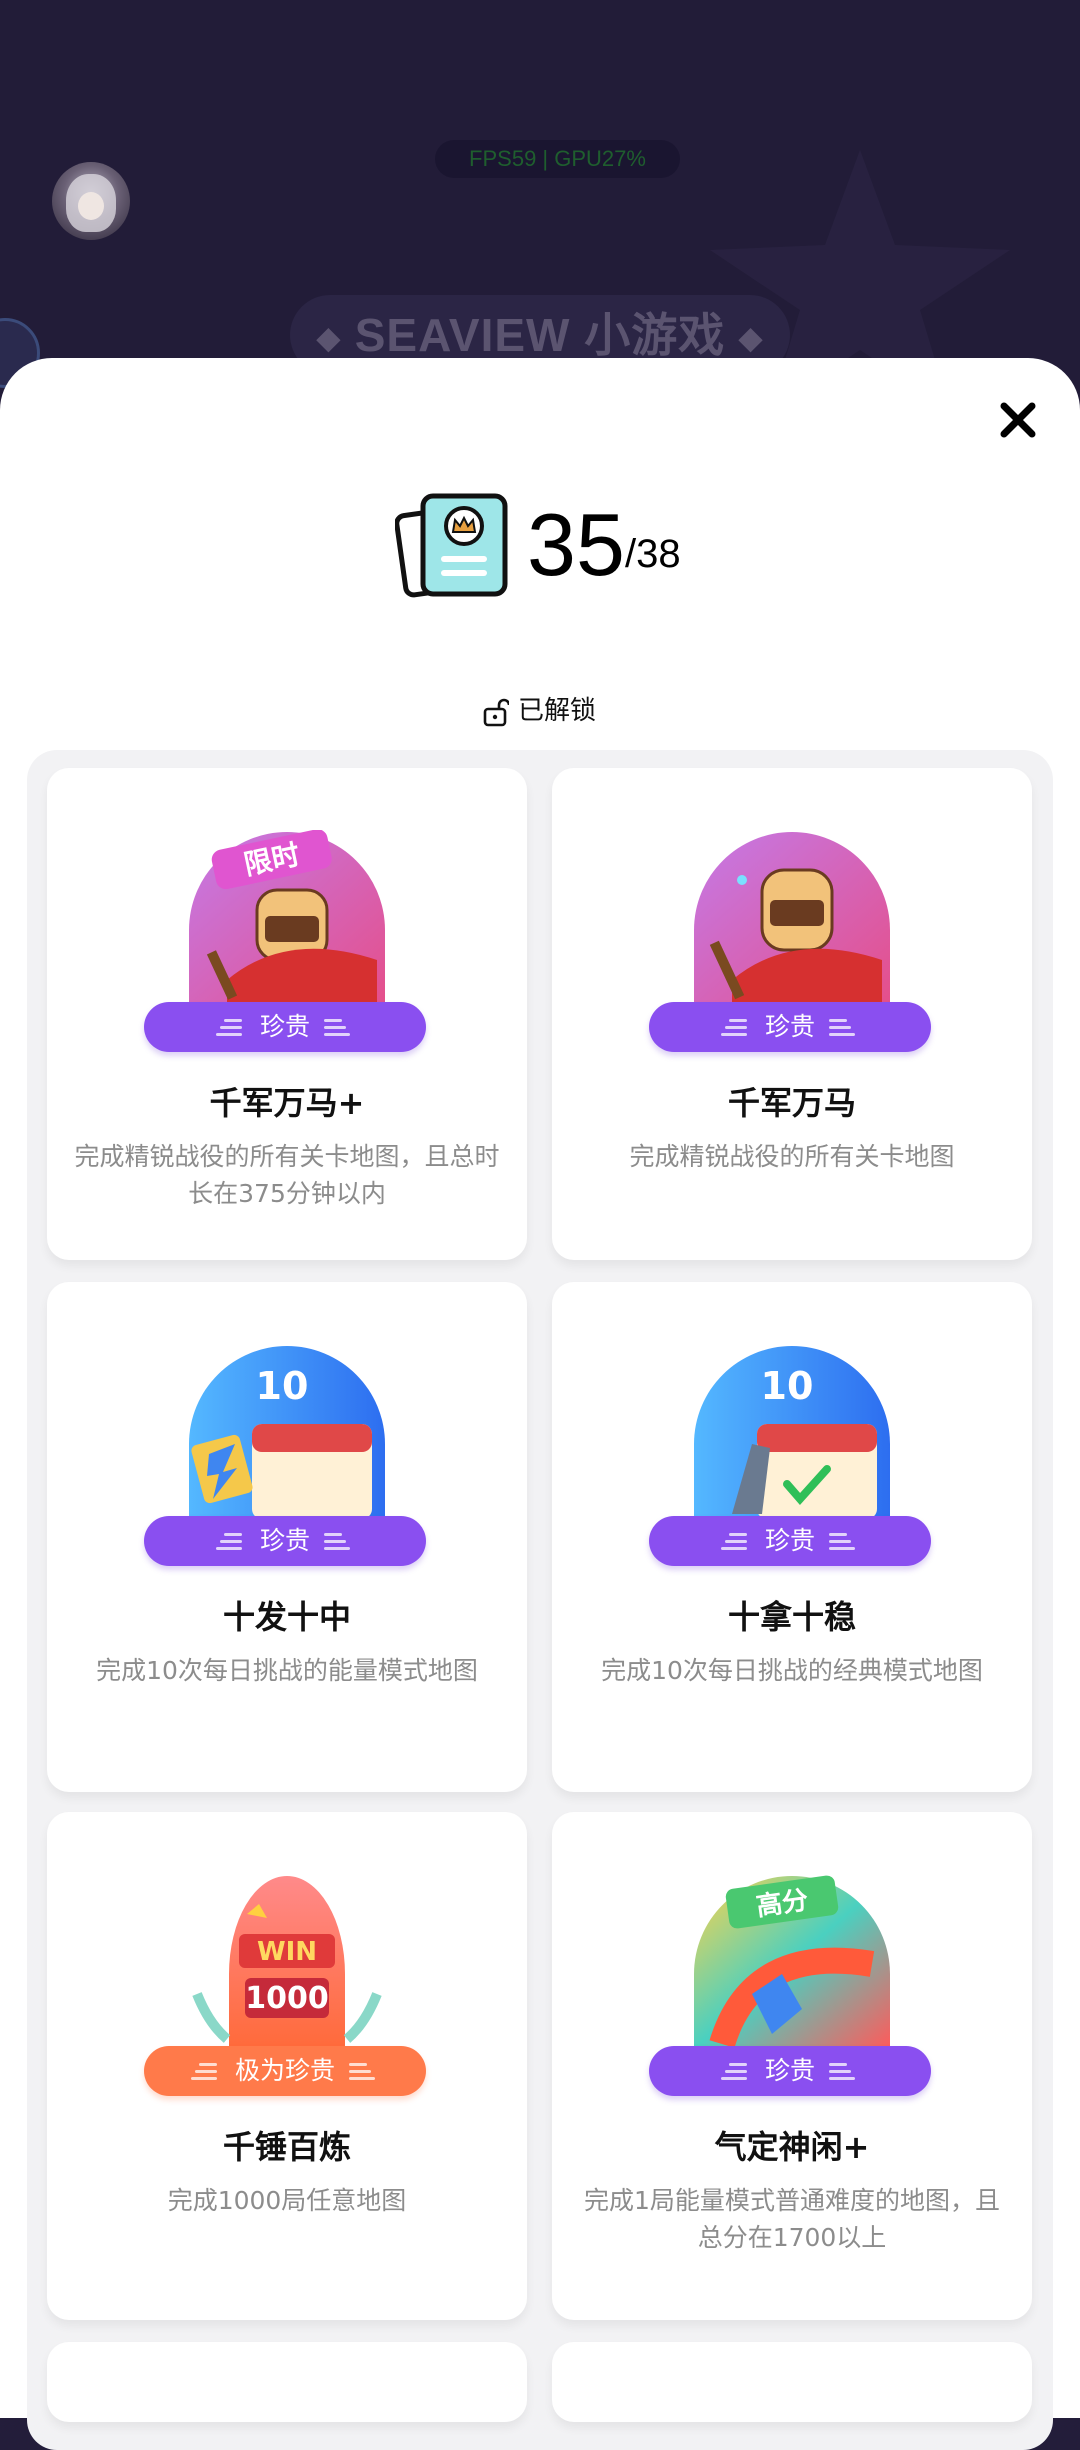 The image size is (1080, 2450). Describe the element at coordinates (496, 712) in the screenshot. I see `unlocked-lock-icon` at that location.